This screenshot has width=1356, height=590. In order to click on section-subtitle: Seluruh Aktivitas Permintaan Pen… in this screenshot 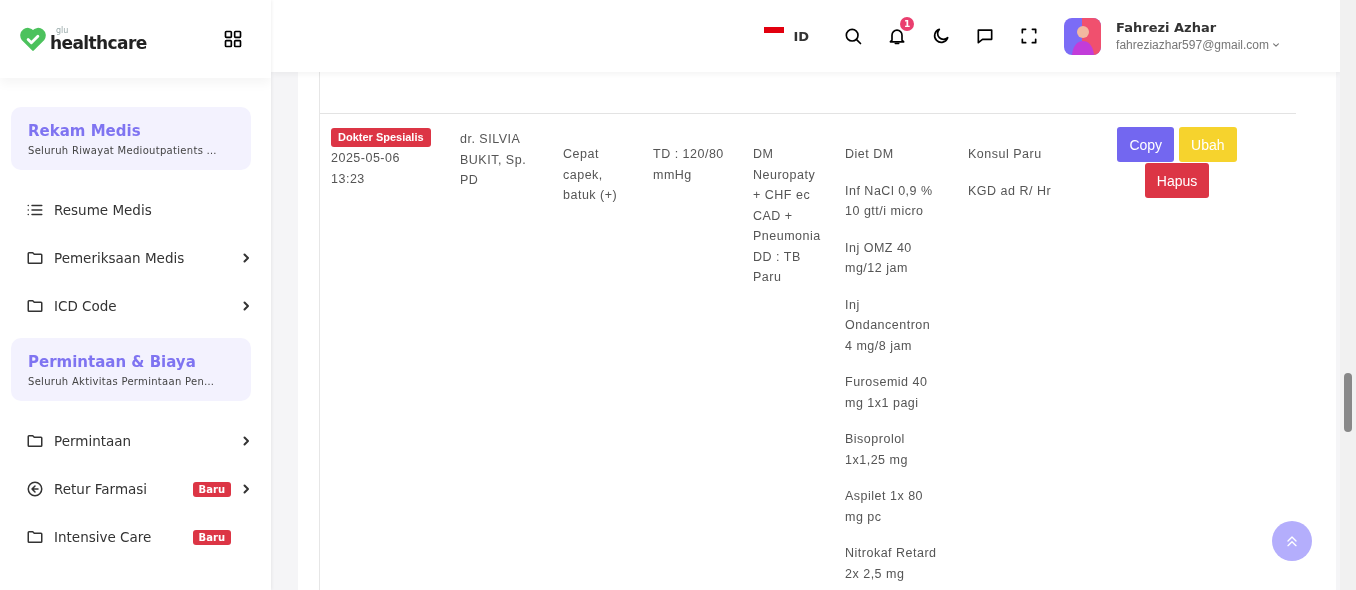, I will do `click(122, 381)`.